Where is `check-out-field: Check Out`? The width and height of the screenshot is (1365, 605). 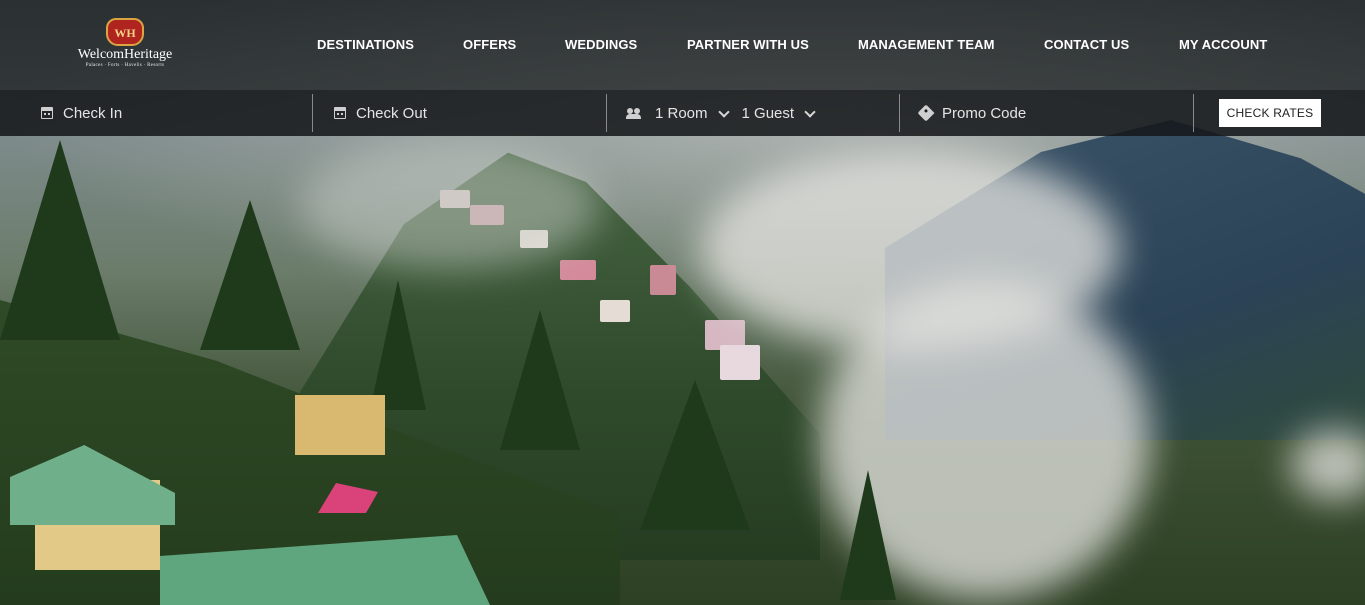
check-out-field: Check Out is located at coordinates (464, 113).